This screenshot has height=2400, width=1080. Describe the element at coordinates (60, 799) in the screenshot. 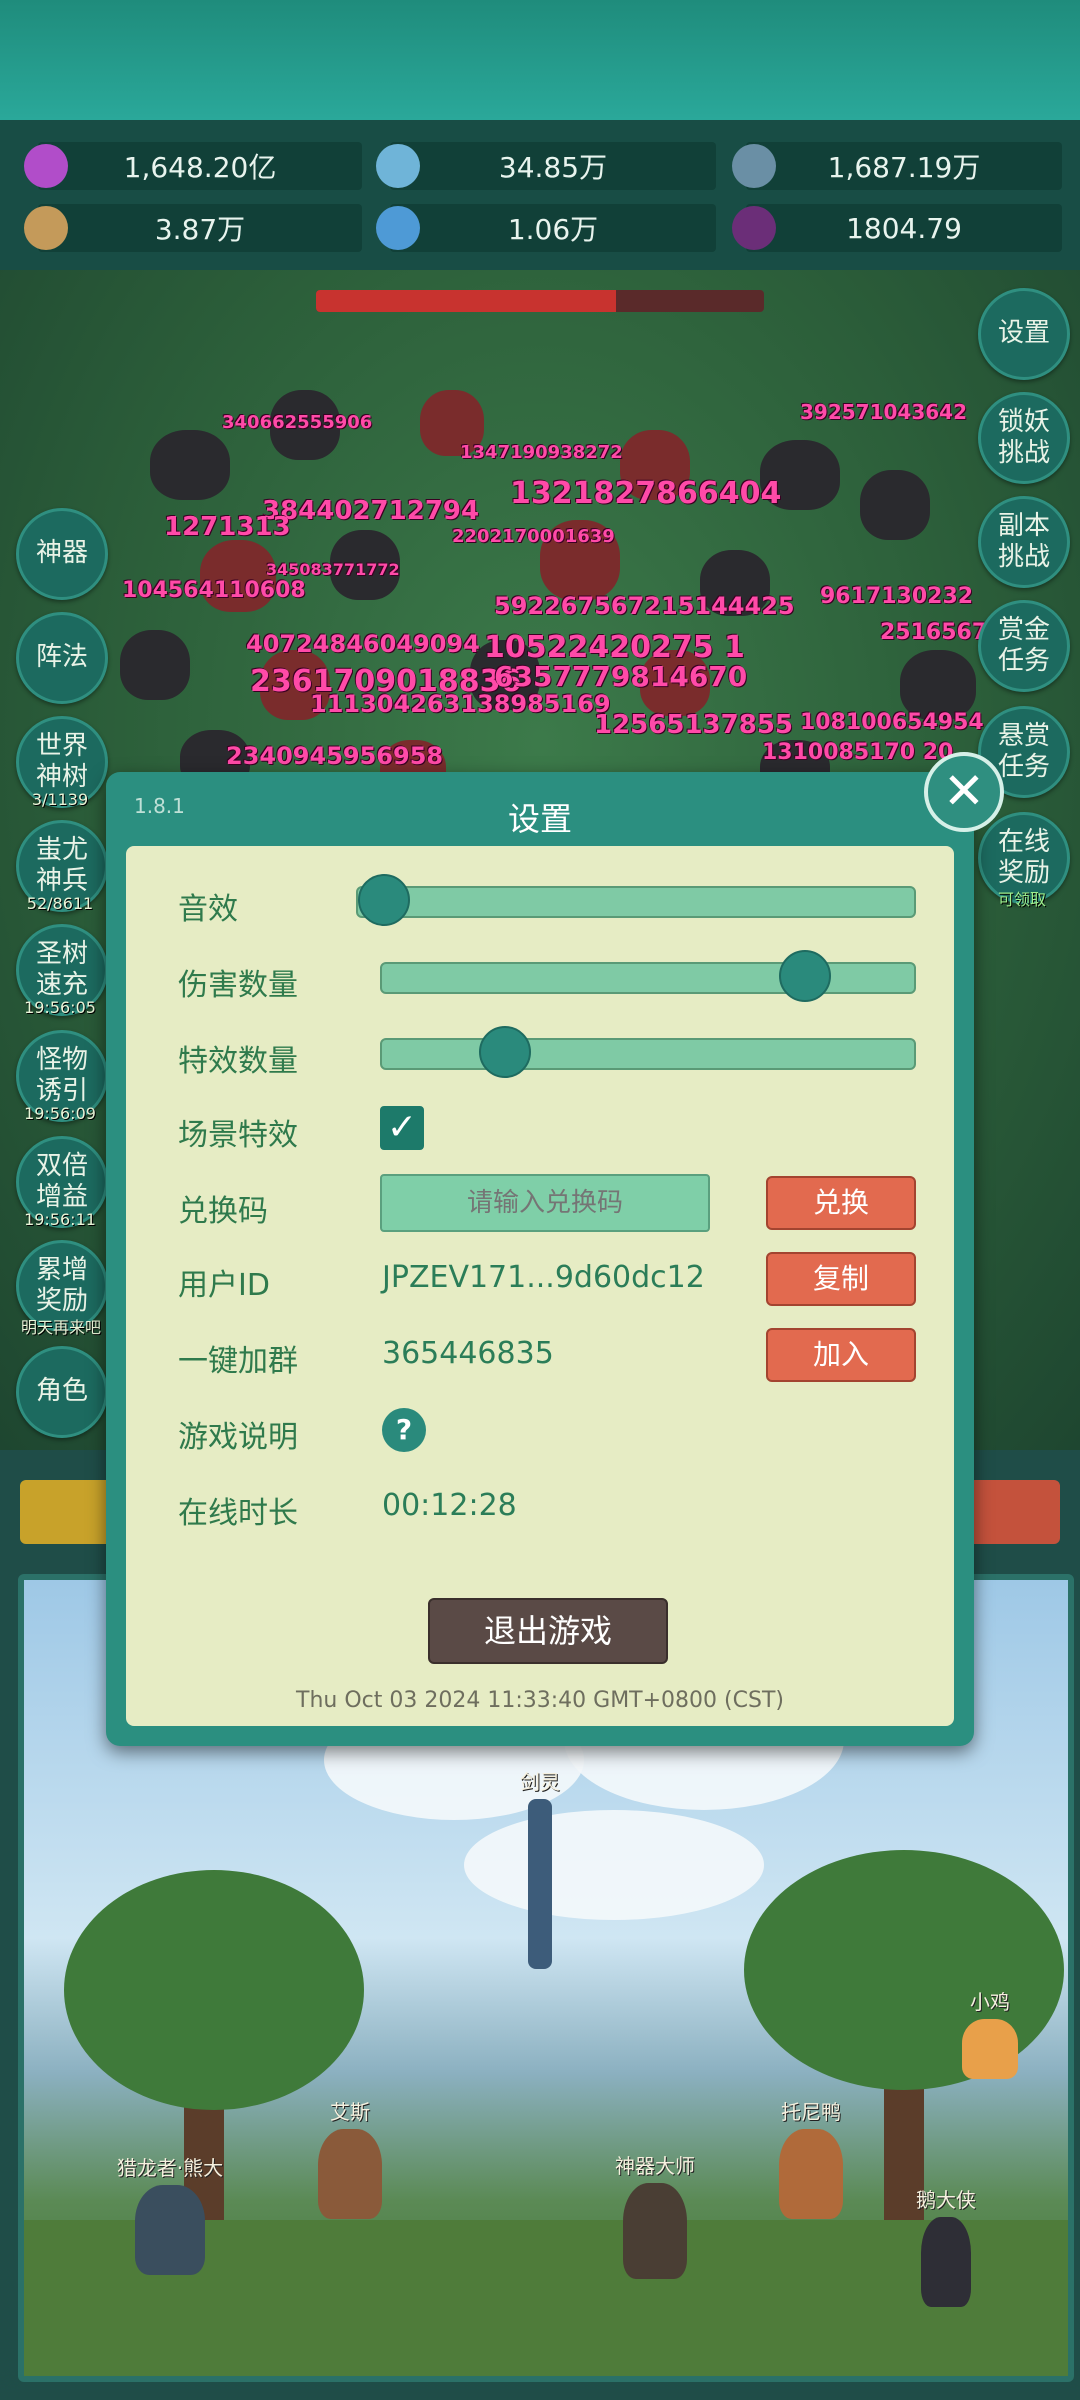

I see `world-tree-progress: 3/1139` at that location.